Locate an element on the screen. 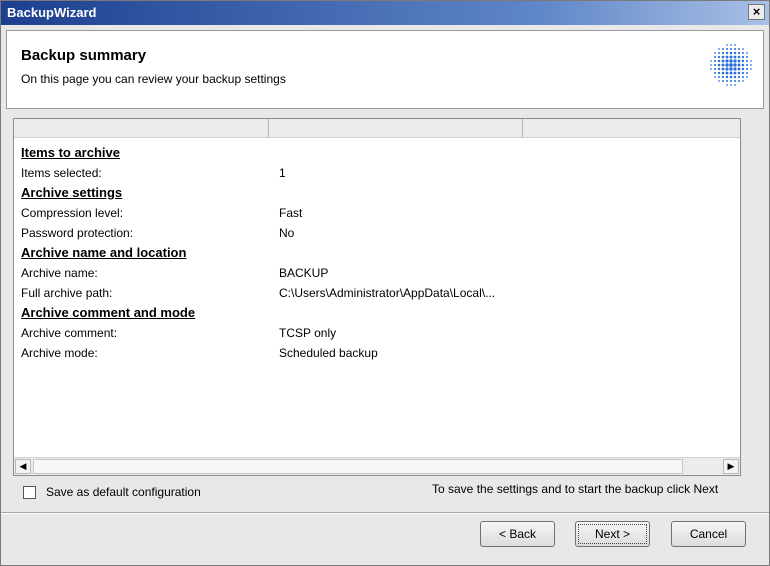 This screenshot has width=770, height=566. cancel-button: Cancel is located at coordinates (708, 534).